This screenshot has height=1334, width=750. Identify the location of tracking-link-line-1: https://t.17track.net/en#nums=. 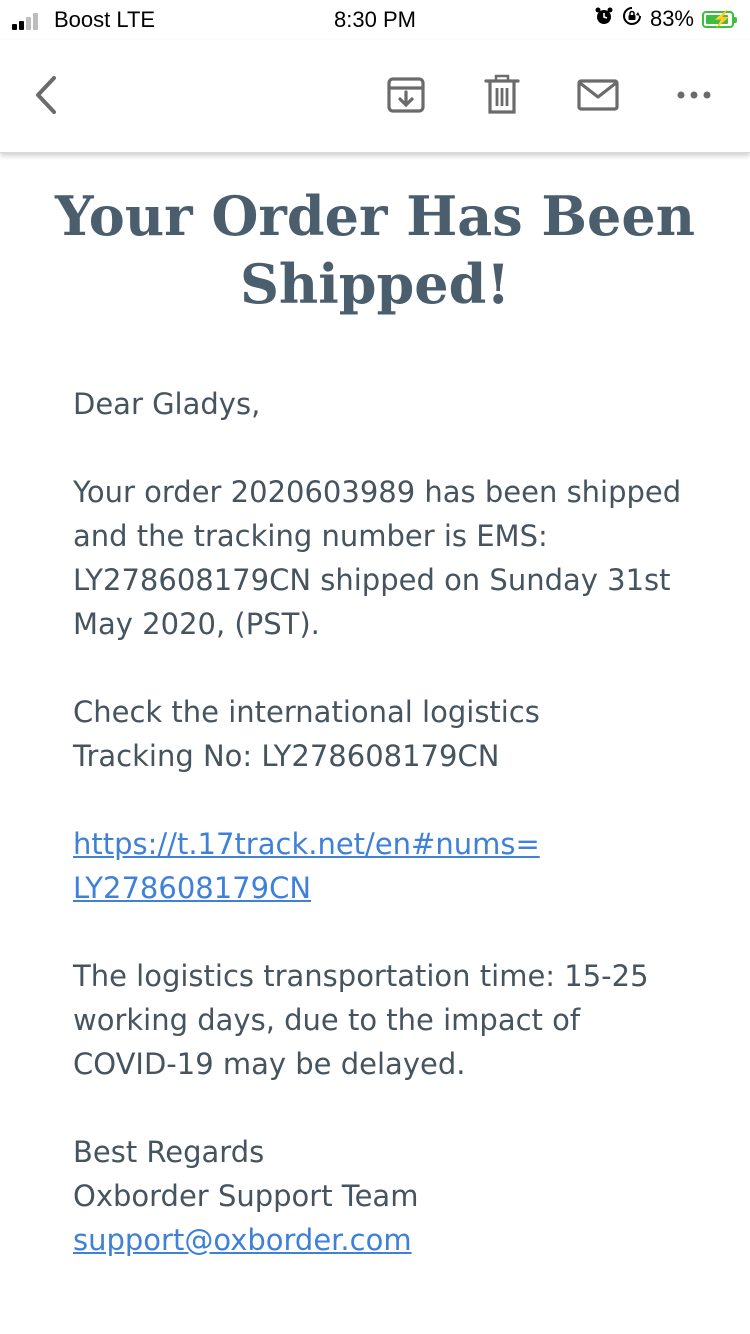
(306, 844).